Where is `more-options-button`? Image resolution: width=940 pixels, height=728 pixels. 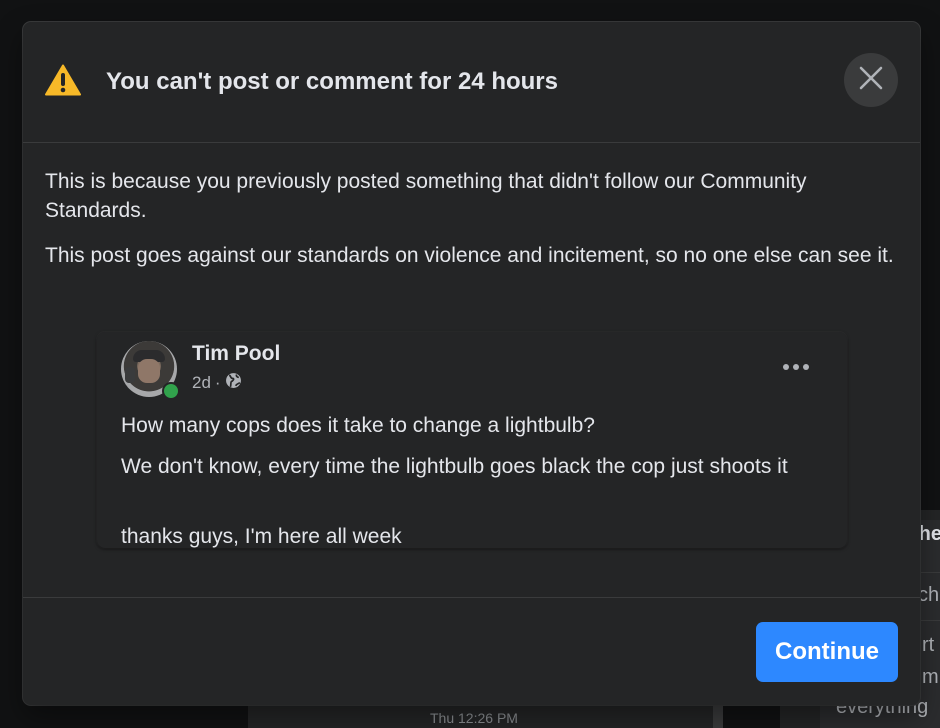
more-options-button is located at coordinates (796, 367).